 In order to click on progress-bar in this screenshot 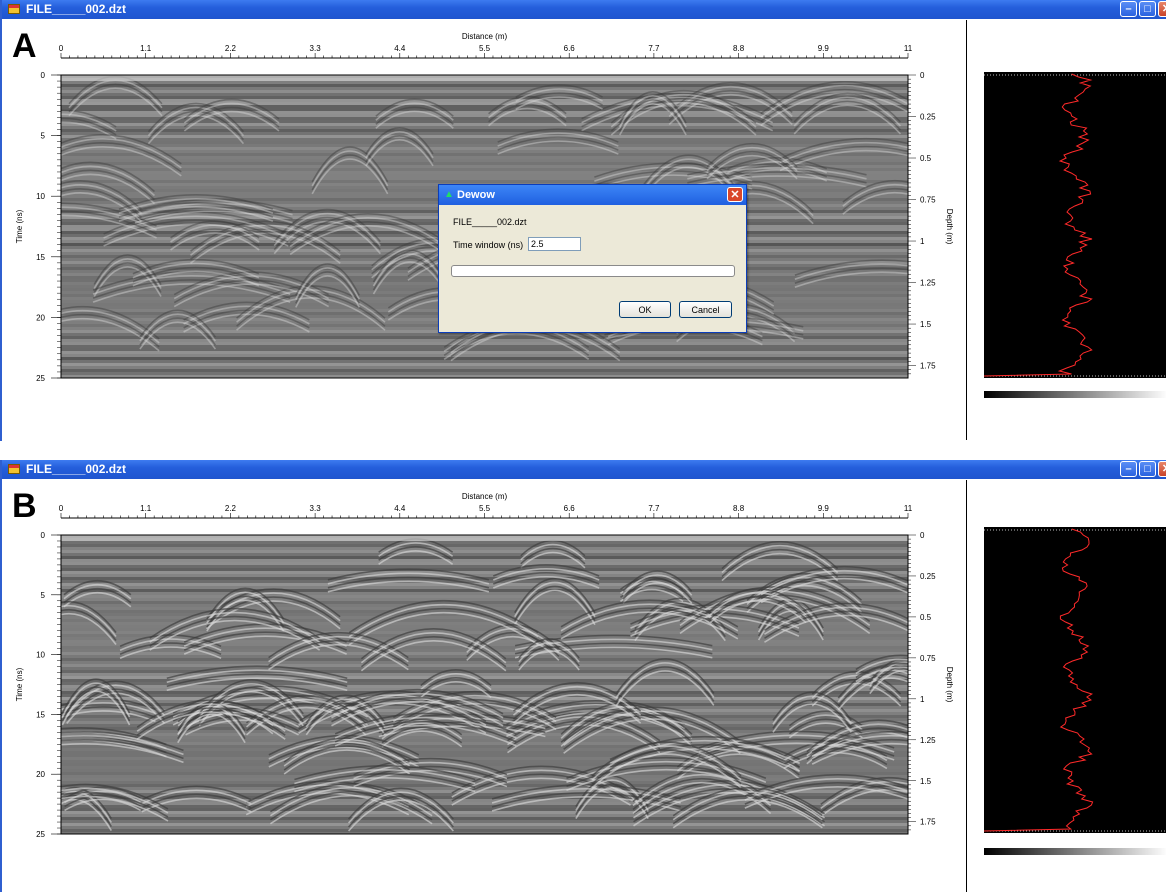, I will do `click(593, 271)`.